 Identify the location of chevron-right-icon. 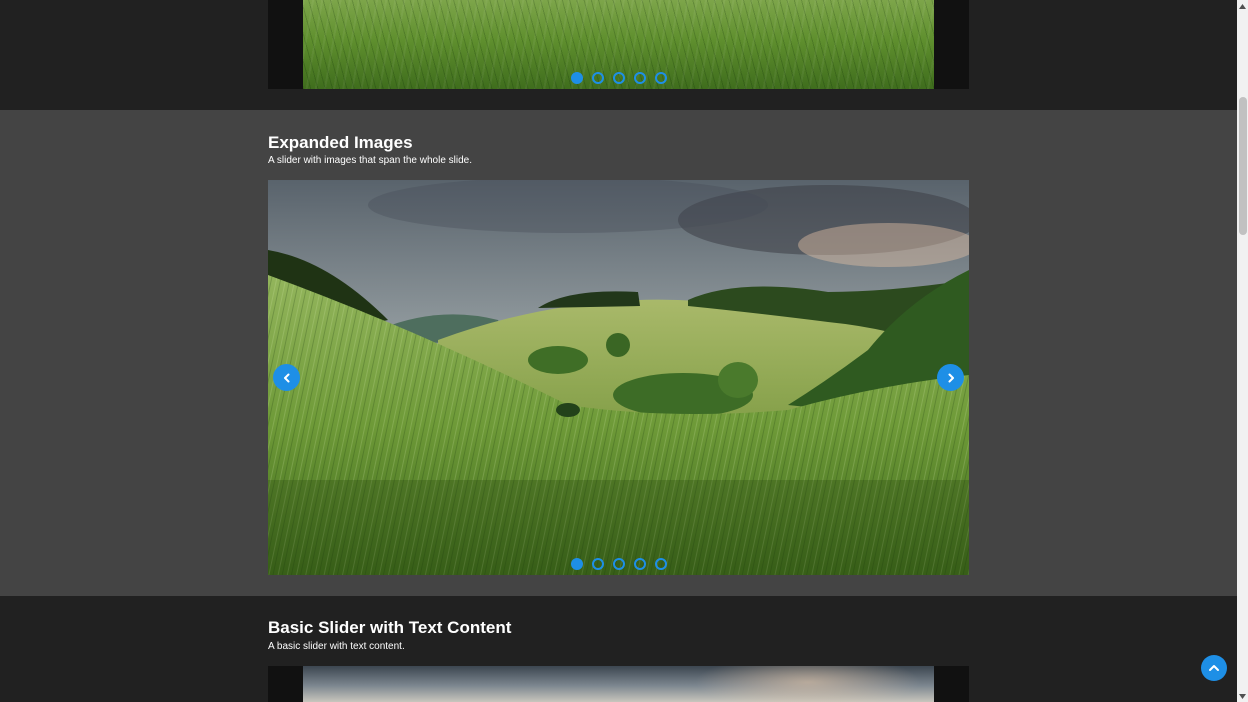
(951, 377).